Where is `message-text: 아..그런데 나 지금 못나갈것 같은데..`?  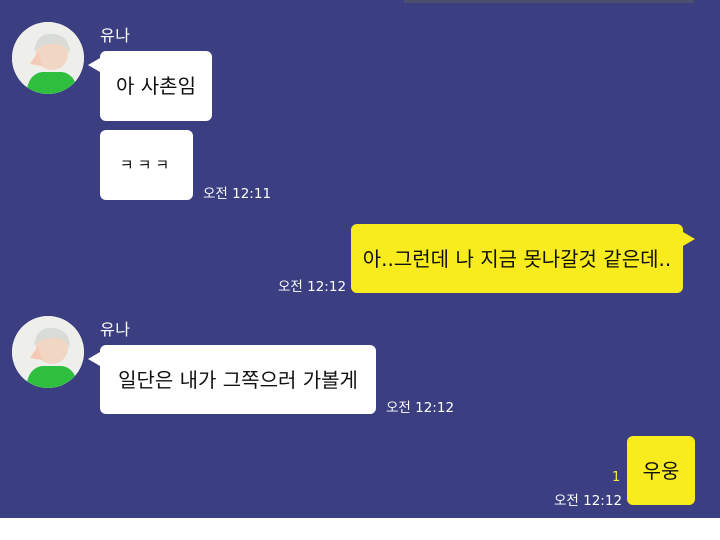
message-text: 아..그런데 나 지금 못나갈것 같은데.. is located at coordinates (517, 258).